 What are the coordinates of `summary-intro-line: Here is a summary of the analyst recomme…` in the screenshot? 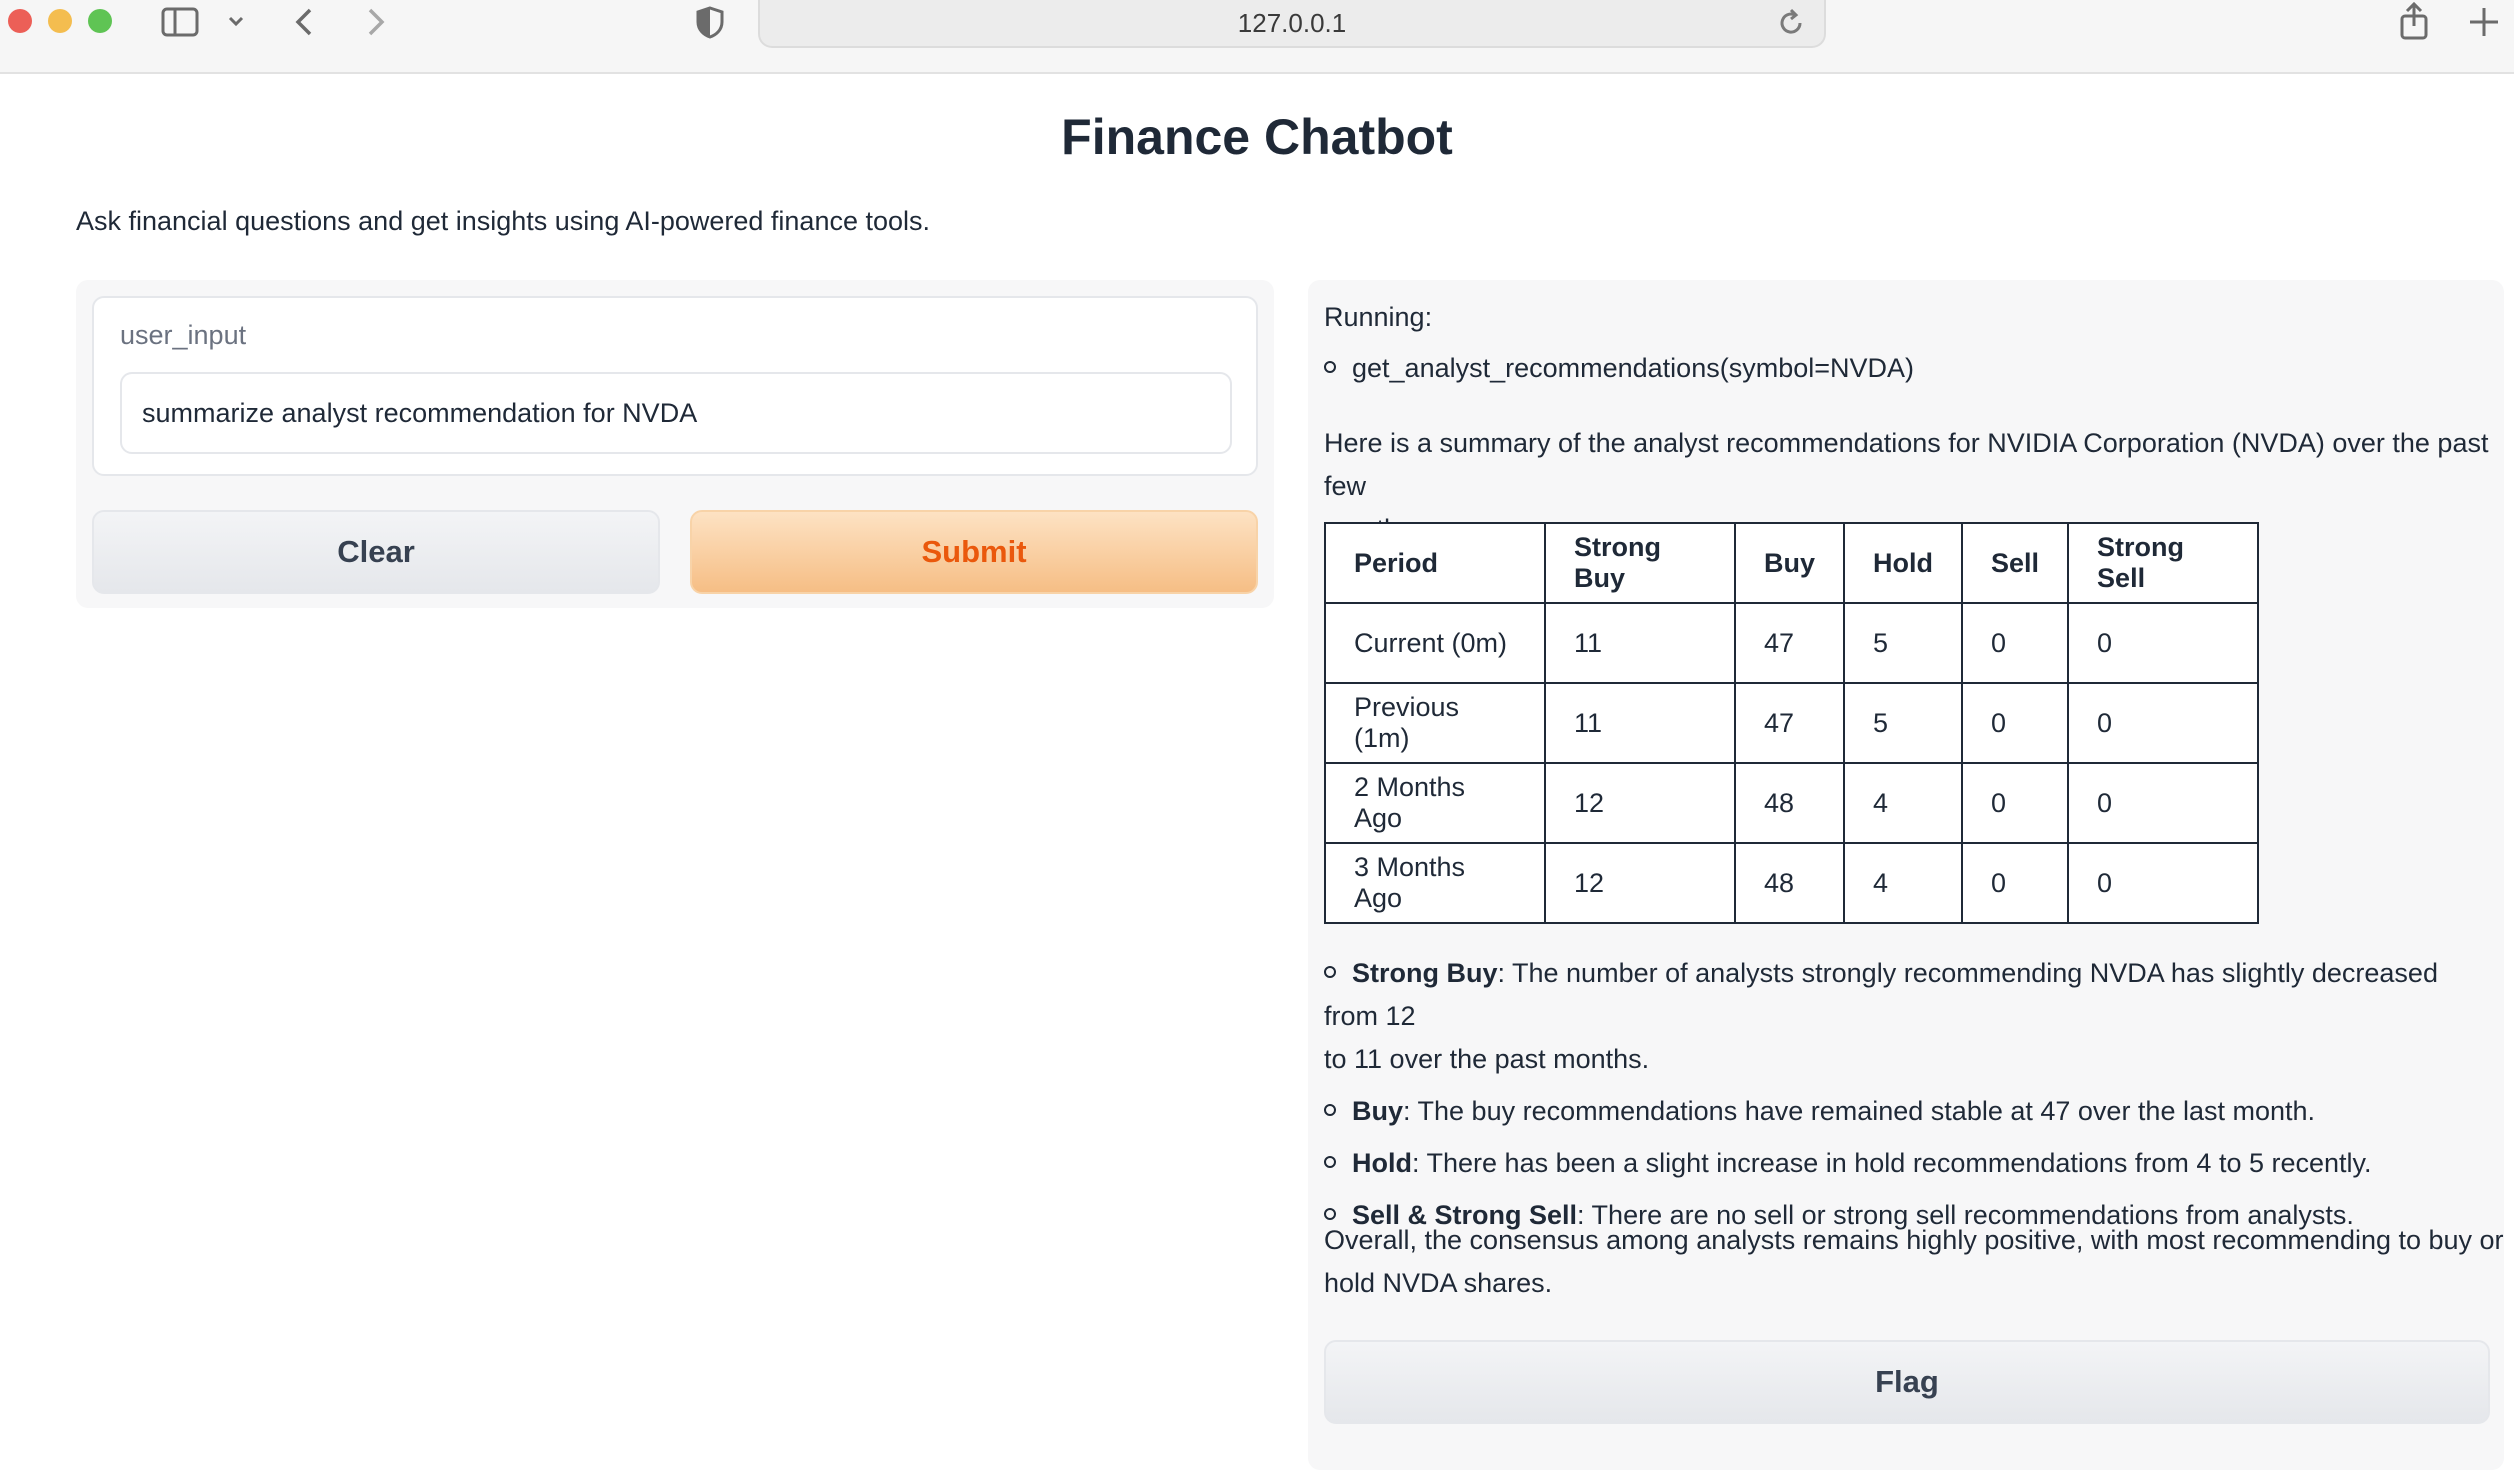 It's located at (1906, 464).